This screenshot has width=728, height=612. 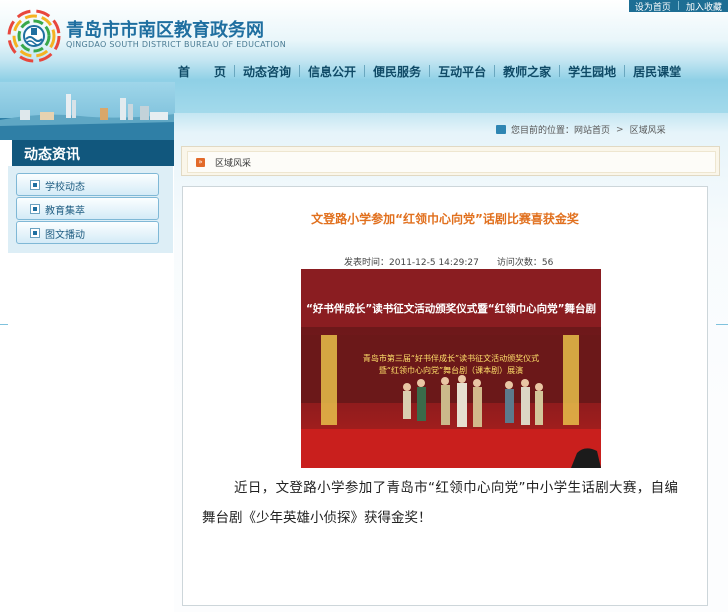 I want to click on city-skyline-image, so click(x=87, y=111).